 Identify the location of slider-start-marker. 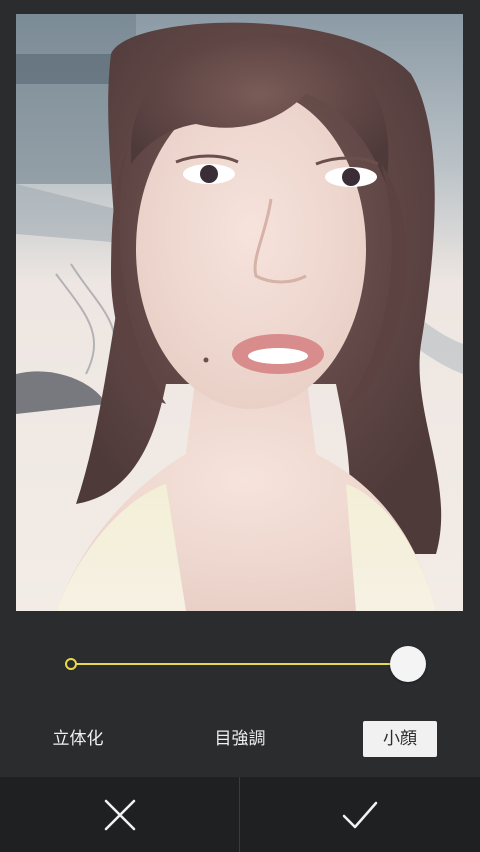
(71, 664).